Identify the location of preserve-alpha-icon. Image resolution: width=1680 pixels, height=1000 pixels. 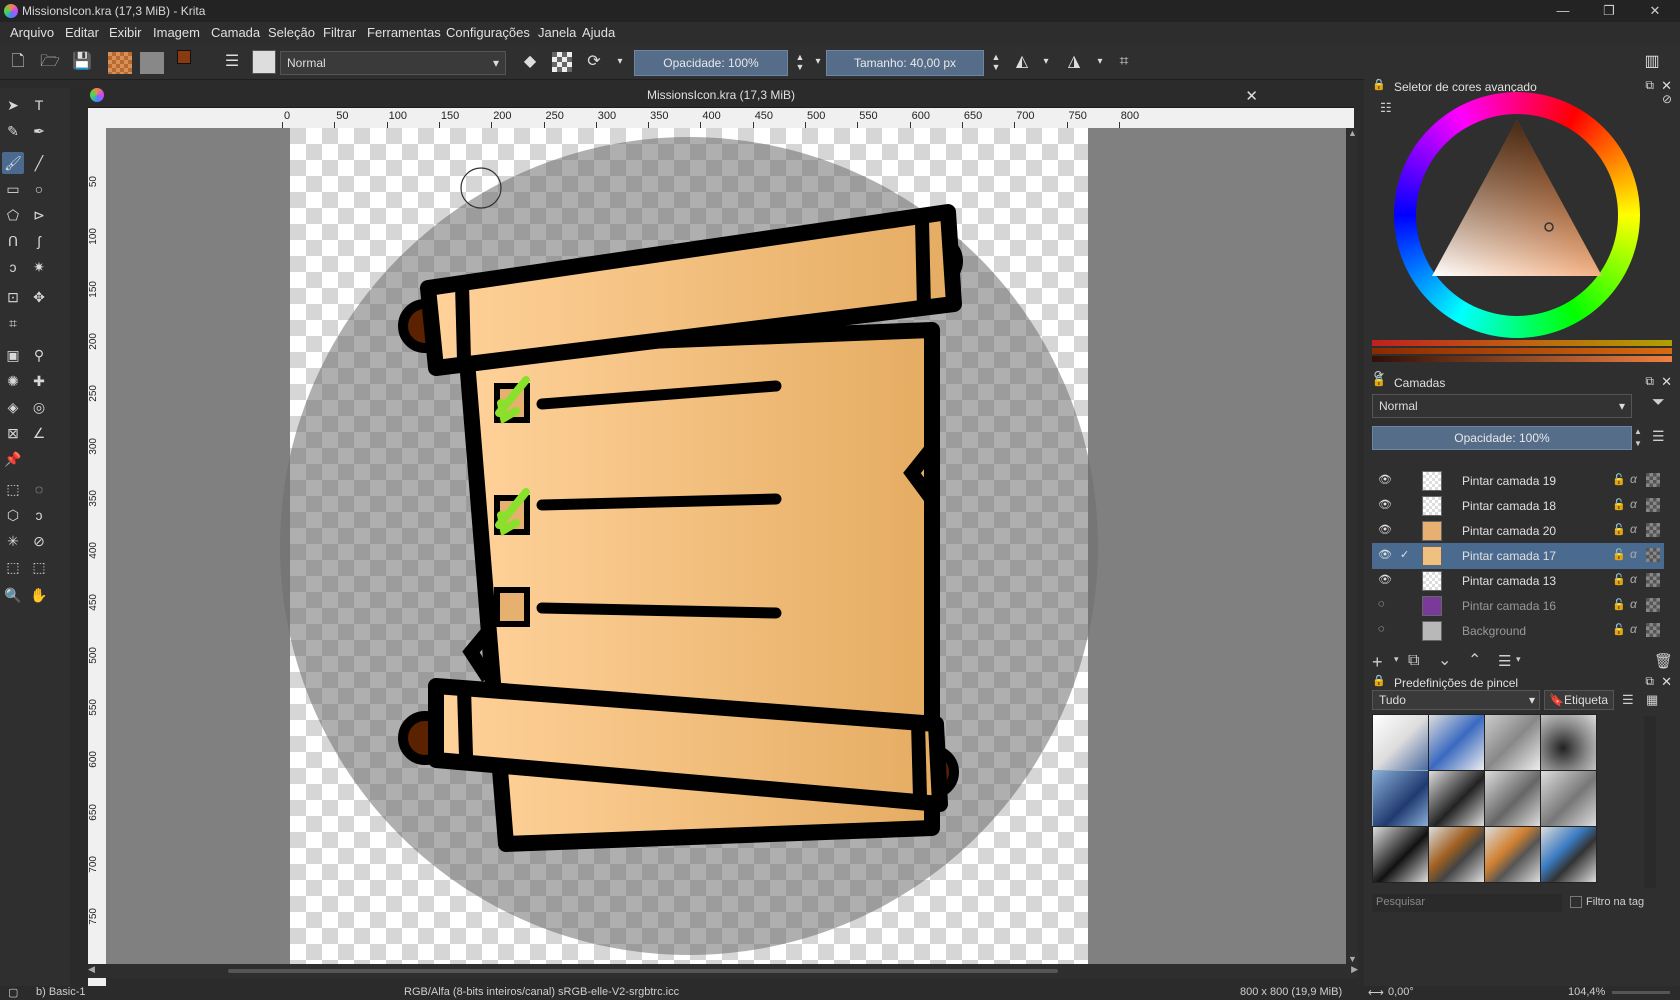
(562, 62).